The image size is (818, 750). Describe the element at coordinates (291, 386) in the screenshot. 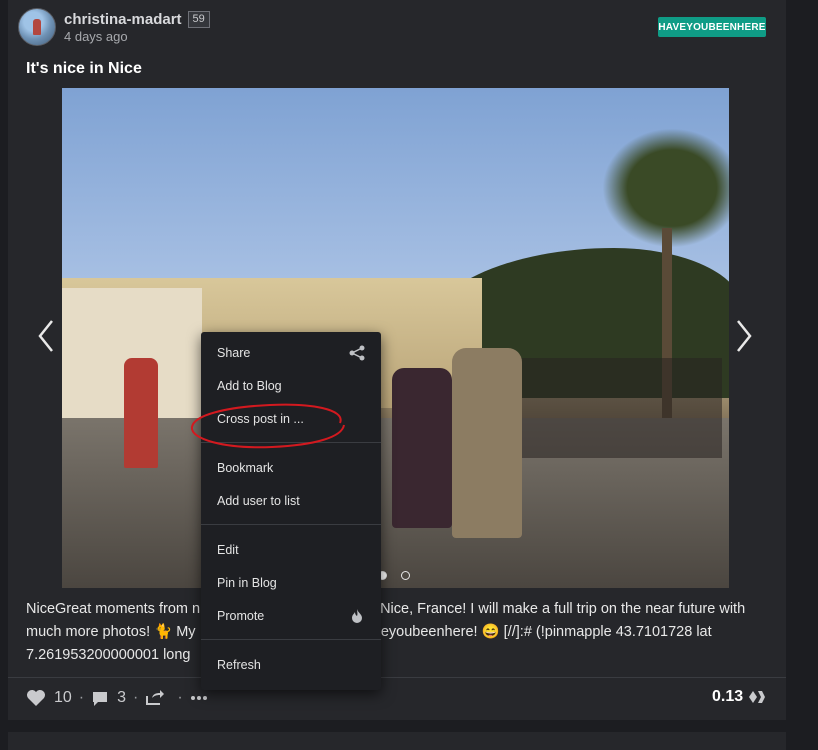

I see `menu-item-add-to-blog: Add to Blog` at that location.